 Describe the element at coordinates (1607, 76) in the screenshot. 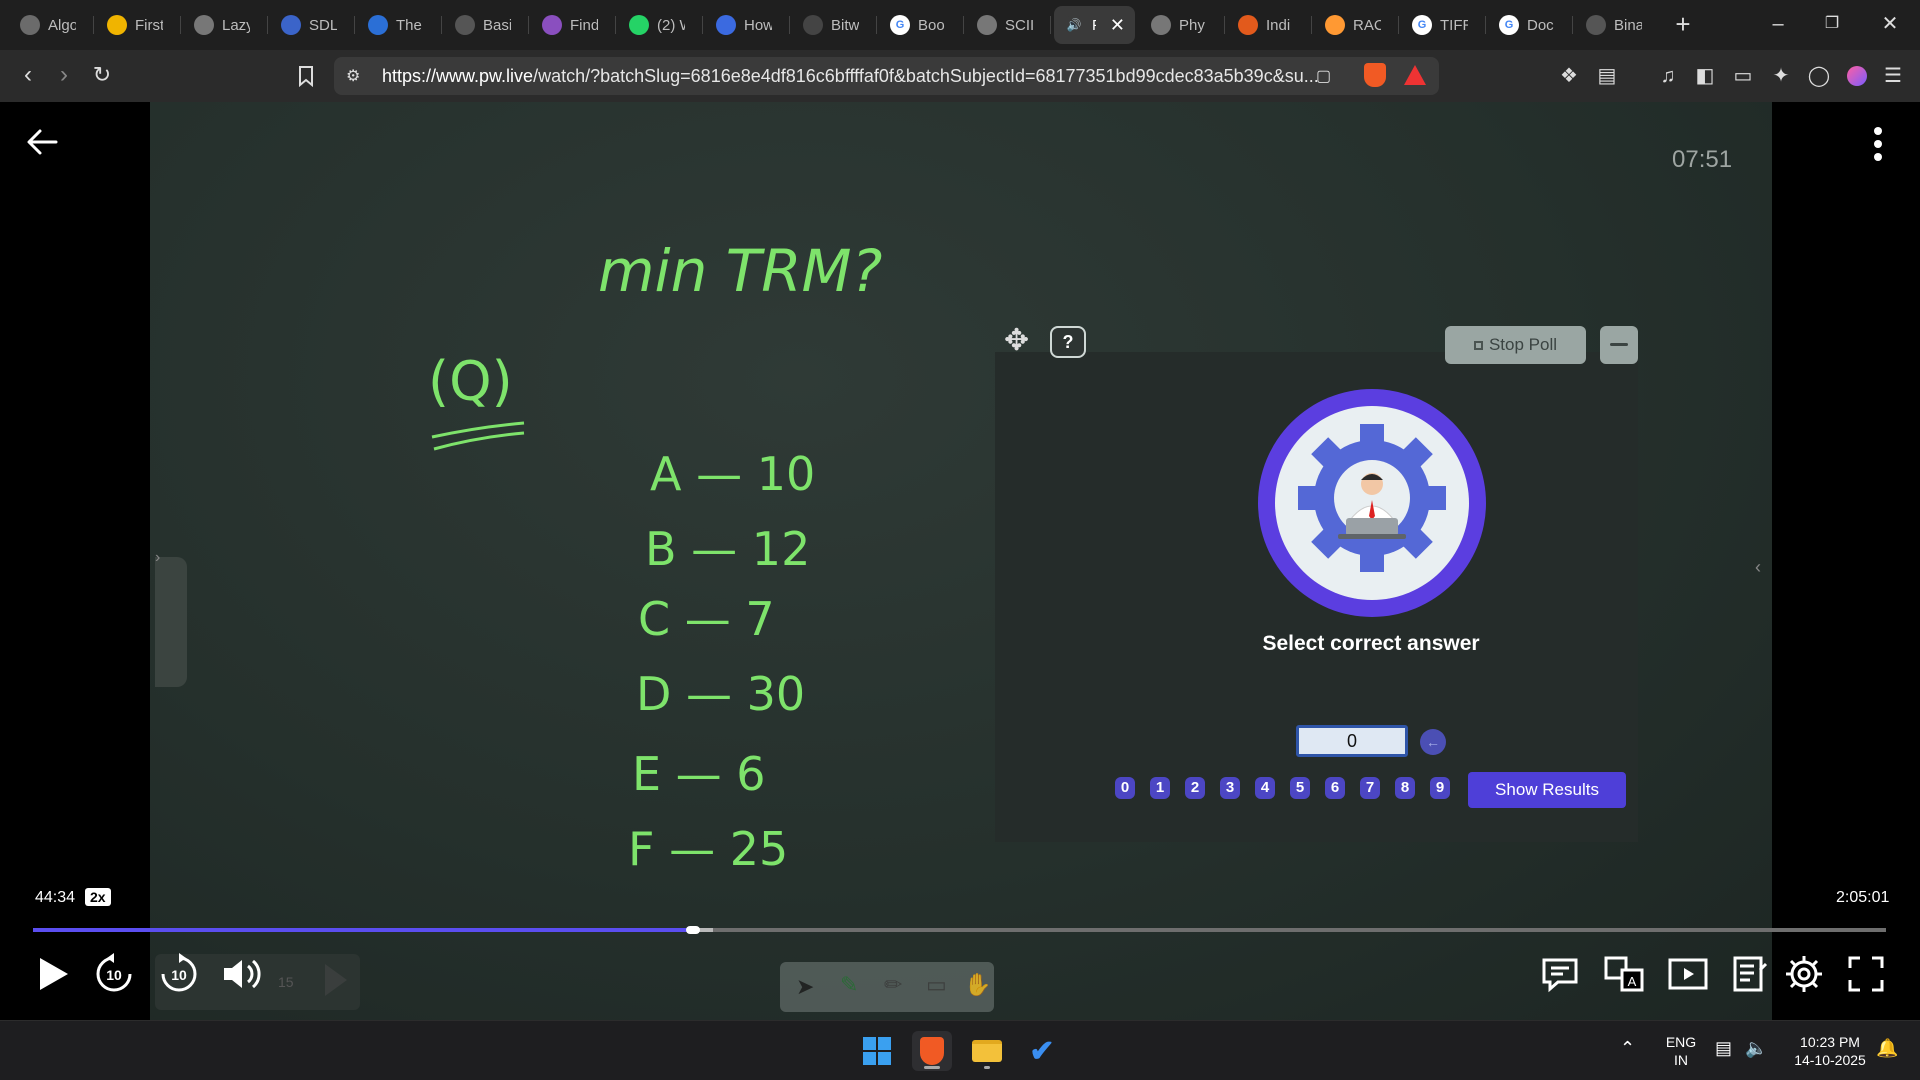

I see `reader-mode-icon: ▤` at that location.